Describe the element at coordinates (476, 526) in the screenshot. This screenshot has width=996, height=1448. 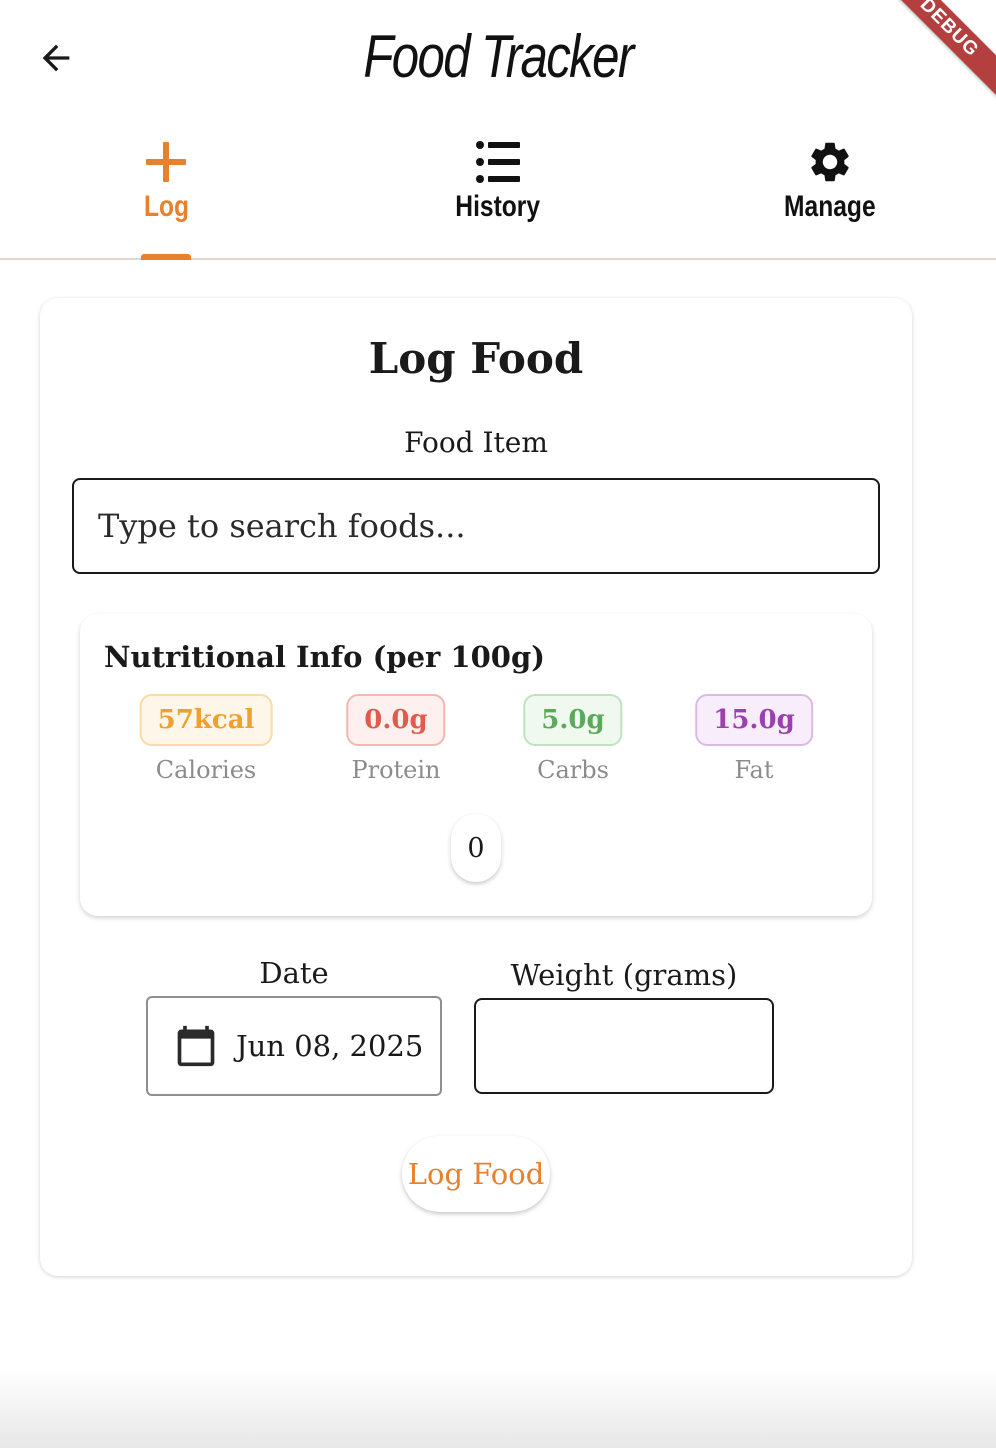
I see `food-search-input` at that location.